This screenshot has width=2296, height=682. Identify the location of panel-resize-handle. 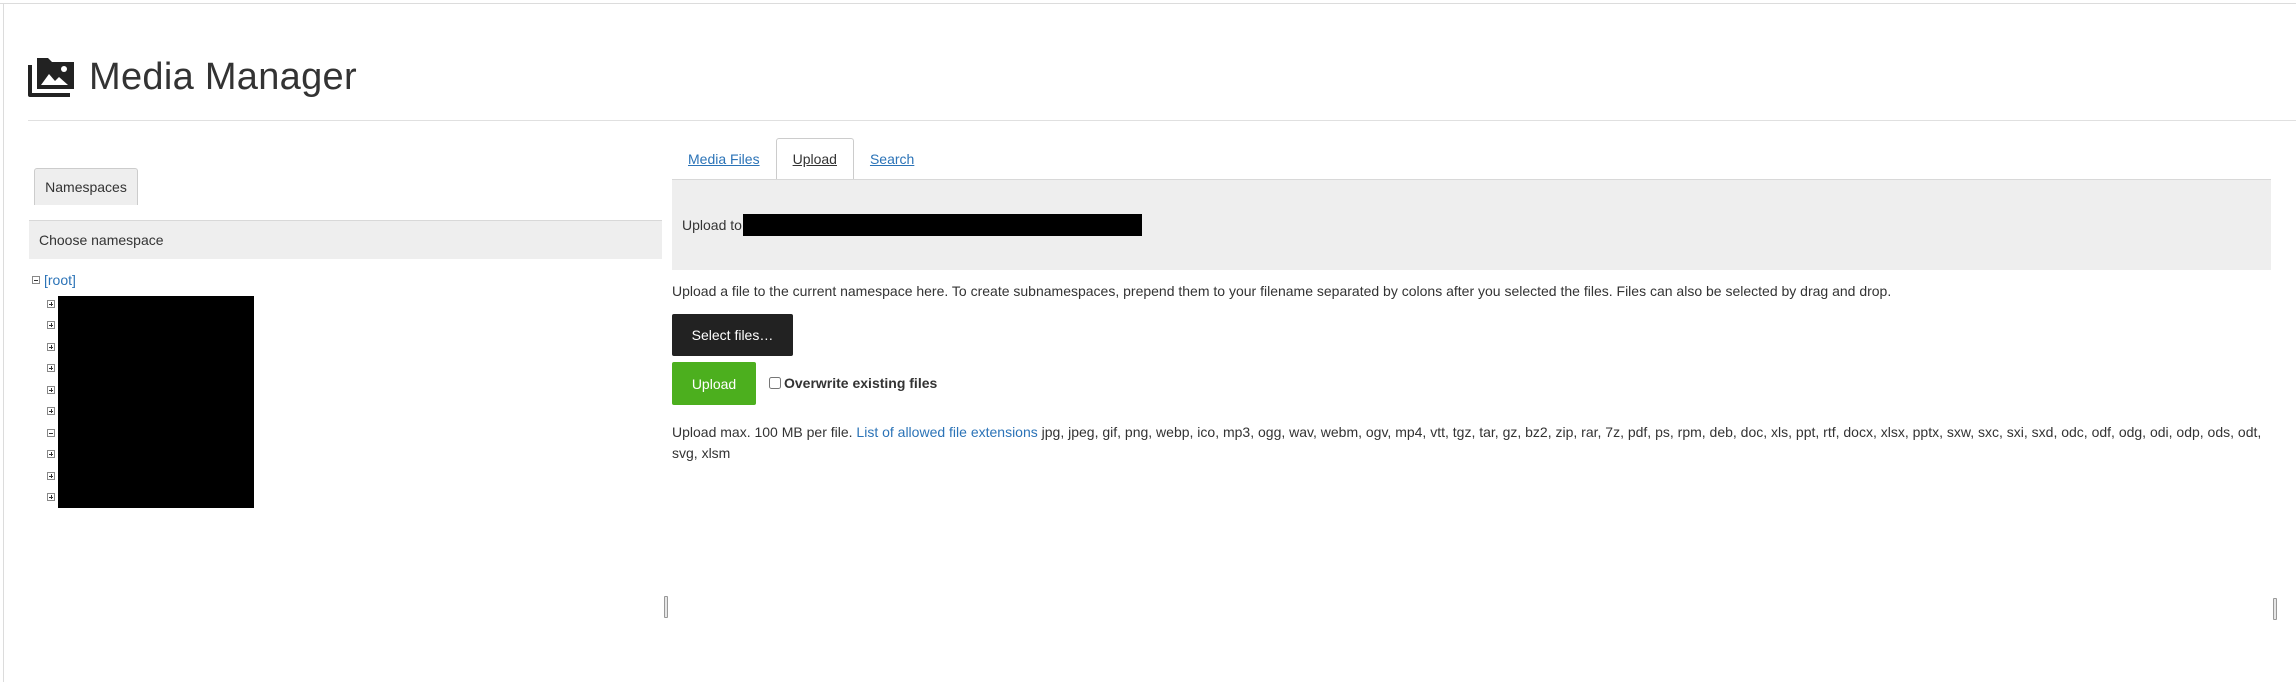
(666, 607).